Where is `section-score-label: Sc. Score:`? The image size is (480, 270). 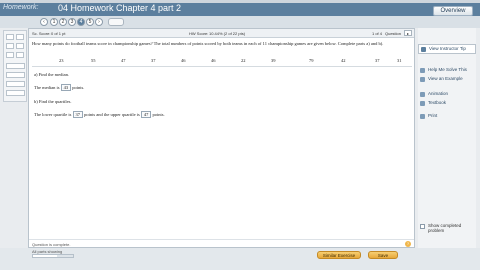 section-score-label: Sc. Score: is located at coordinates (41, 33).